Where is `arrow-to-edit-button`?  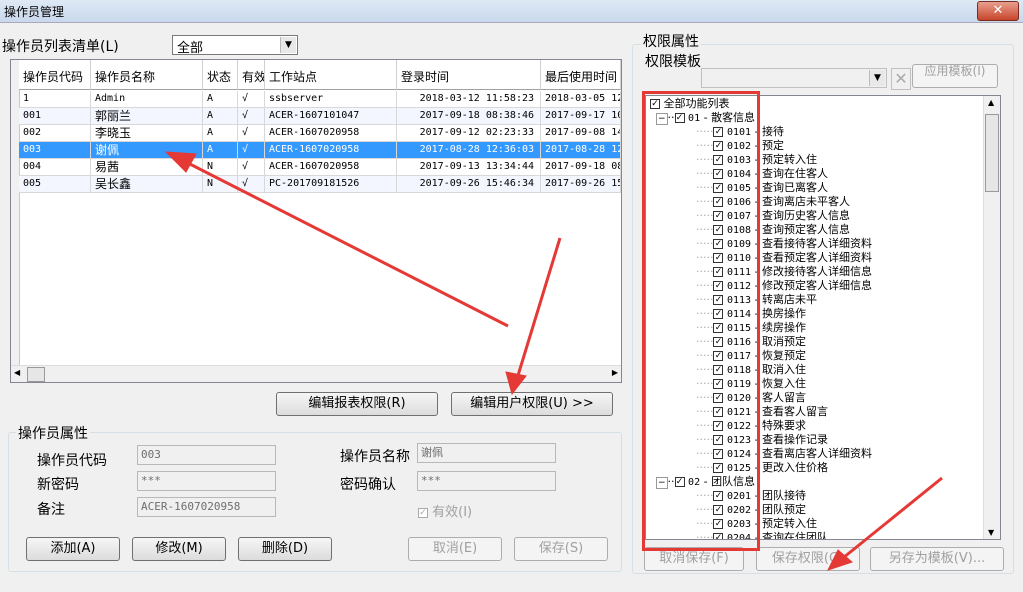
arrow-to-edit-button is located at coordinates (538, 310).